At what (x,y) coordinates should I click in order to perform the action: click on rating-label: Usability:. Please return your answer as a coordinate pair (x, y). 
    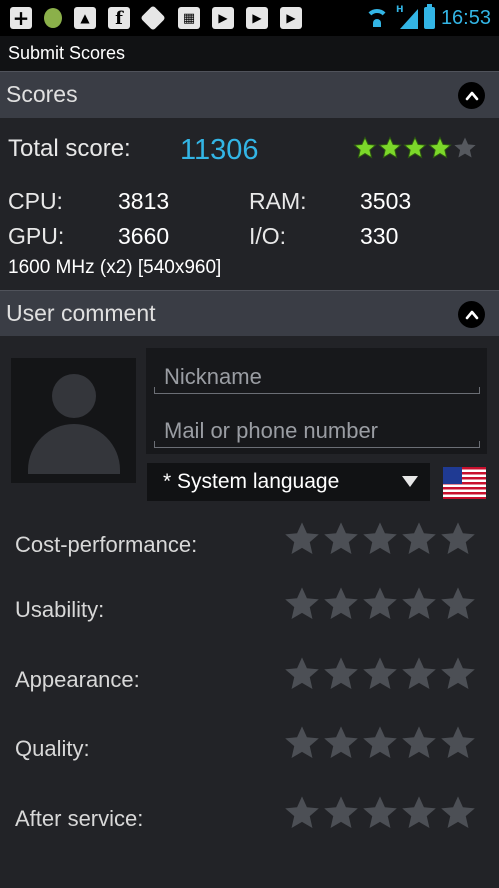
    Looking at the image, I should click on (60, 609).